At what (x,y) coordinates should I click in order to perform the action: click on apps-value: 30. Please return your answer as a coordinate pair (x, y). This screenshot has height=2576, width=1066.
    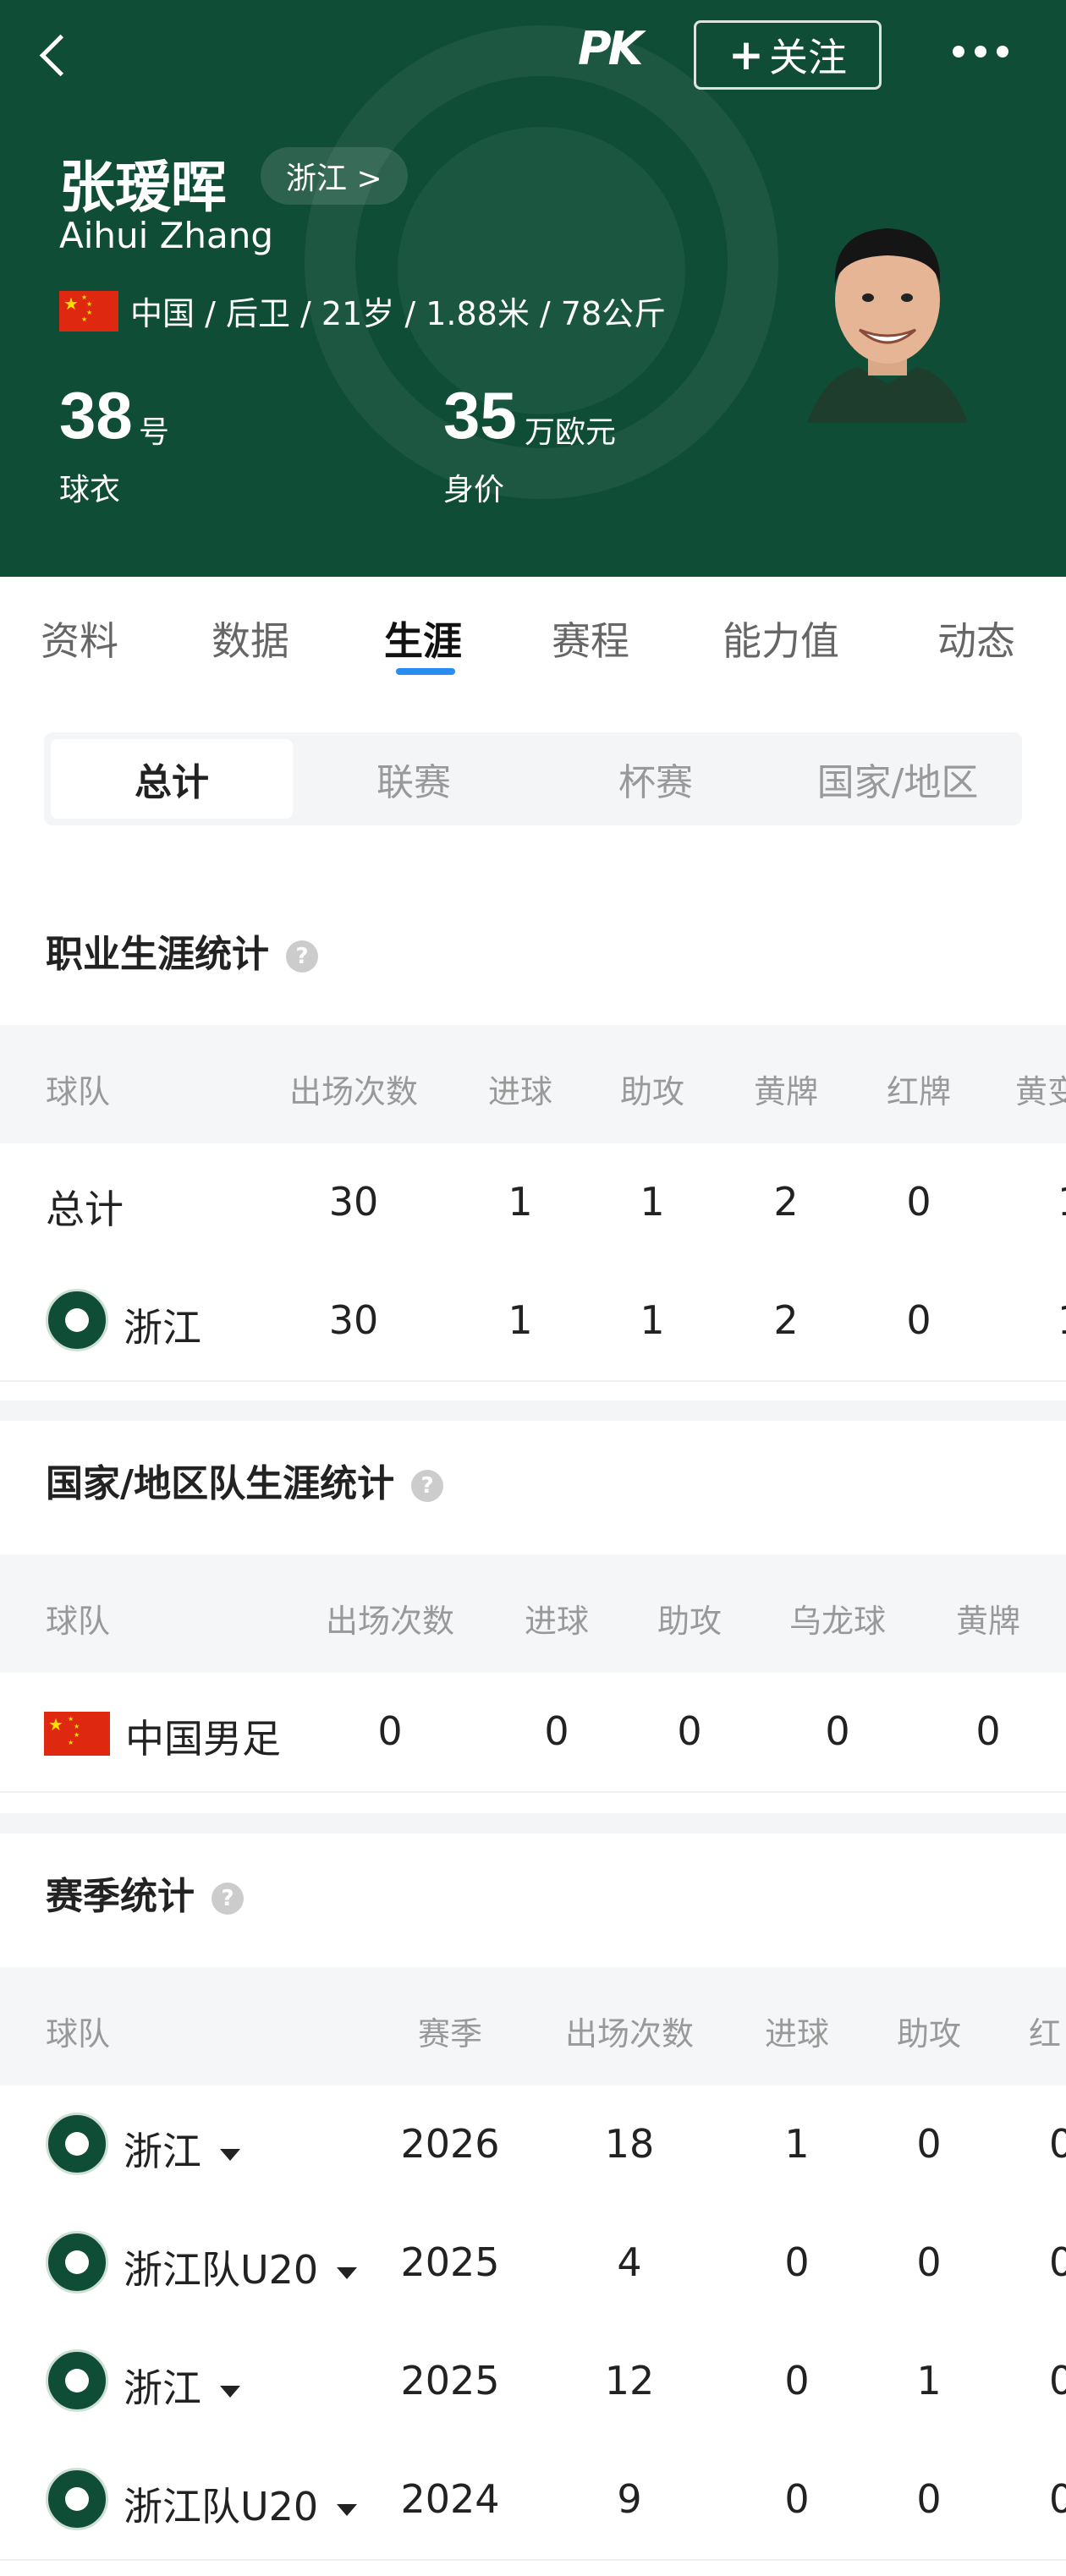
    Looking at the image, I should click on (353, 1202).